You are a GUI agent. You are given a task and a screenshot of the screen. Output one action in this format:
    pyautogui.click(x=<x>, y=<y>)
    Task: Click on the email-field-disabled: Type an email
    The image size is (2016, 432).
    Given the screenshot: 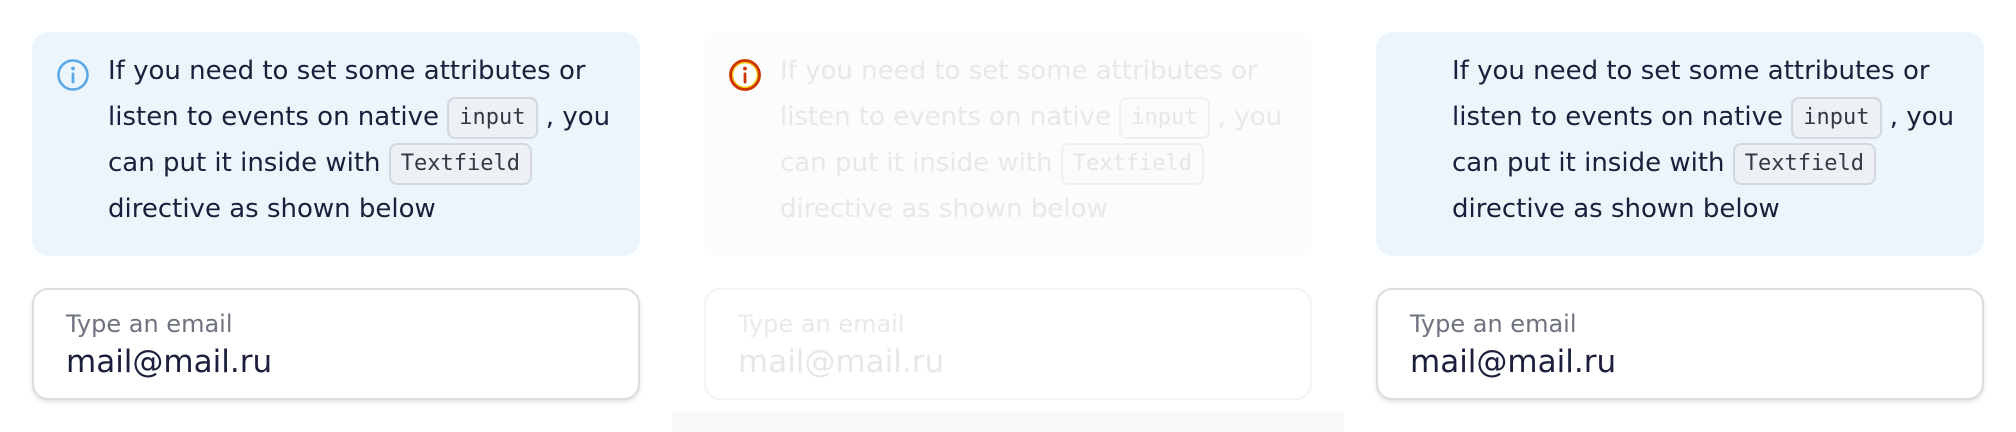 What is the action you would take?
    pyautogui.click(x=1008, y=344)
    